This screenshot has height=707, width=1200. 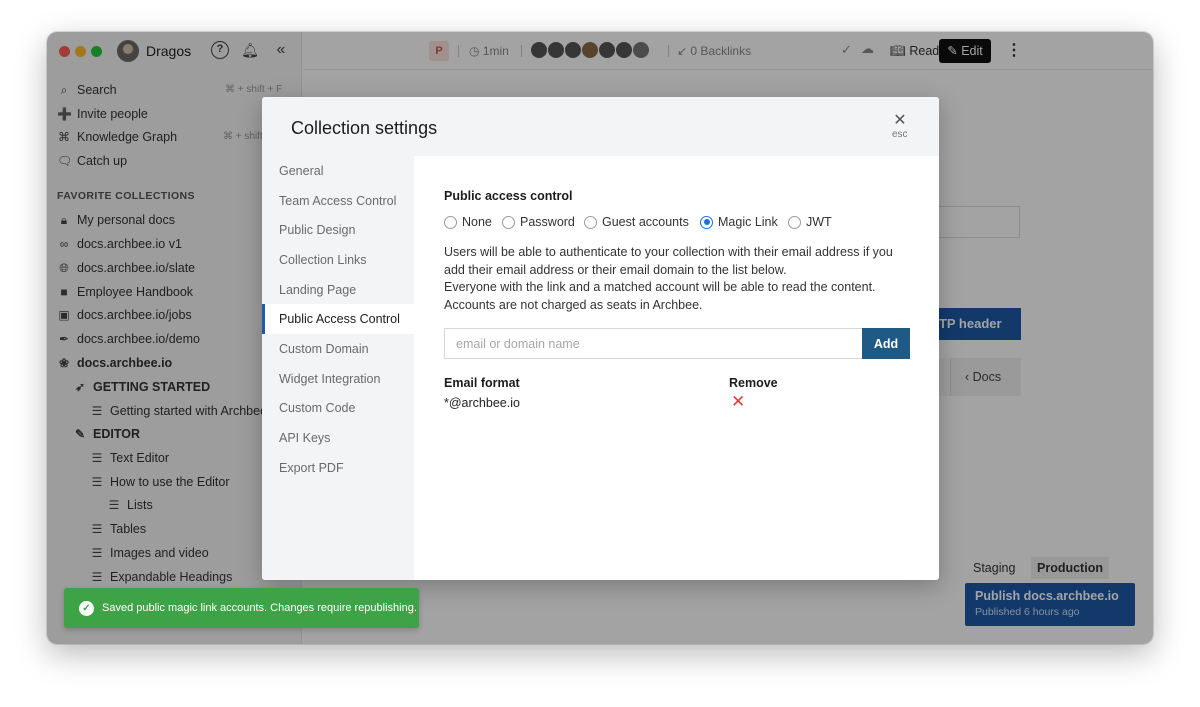 I want to click on radio-jwt: JWT, so click(x=810, y=222).